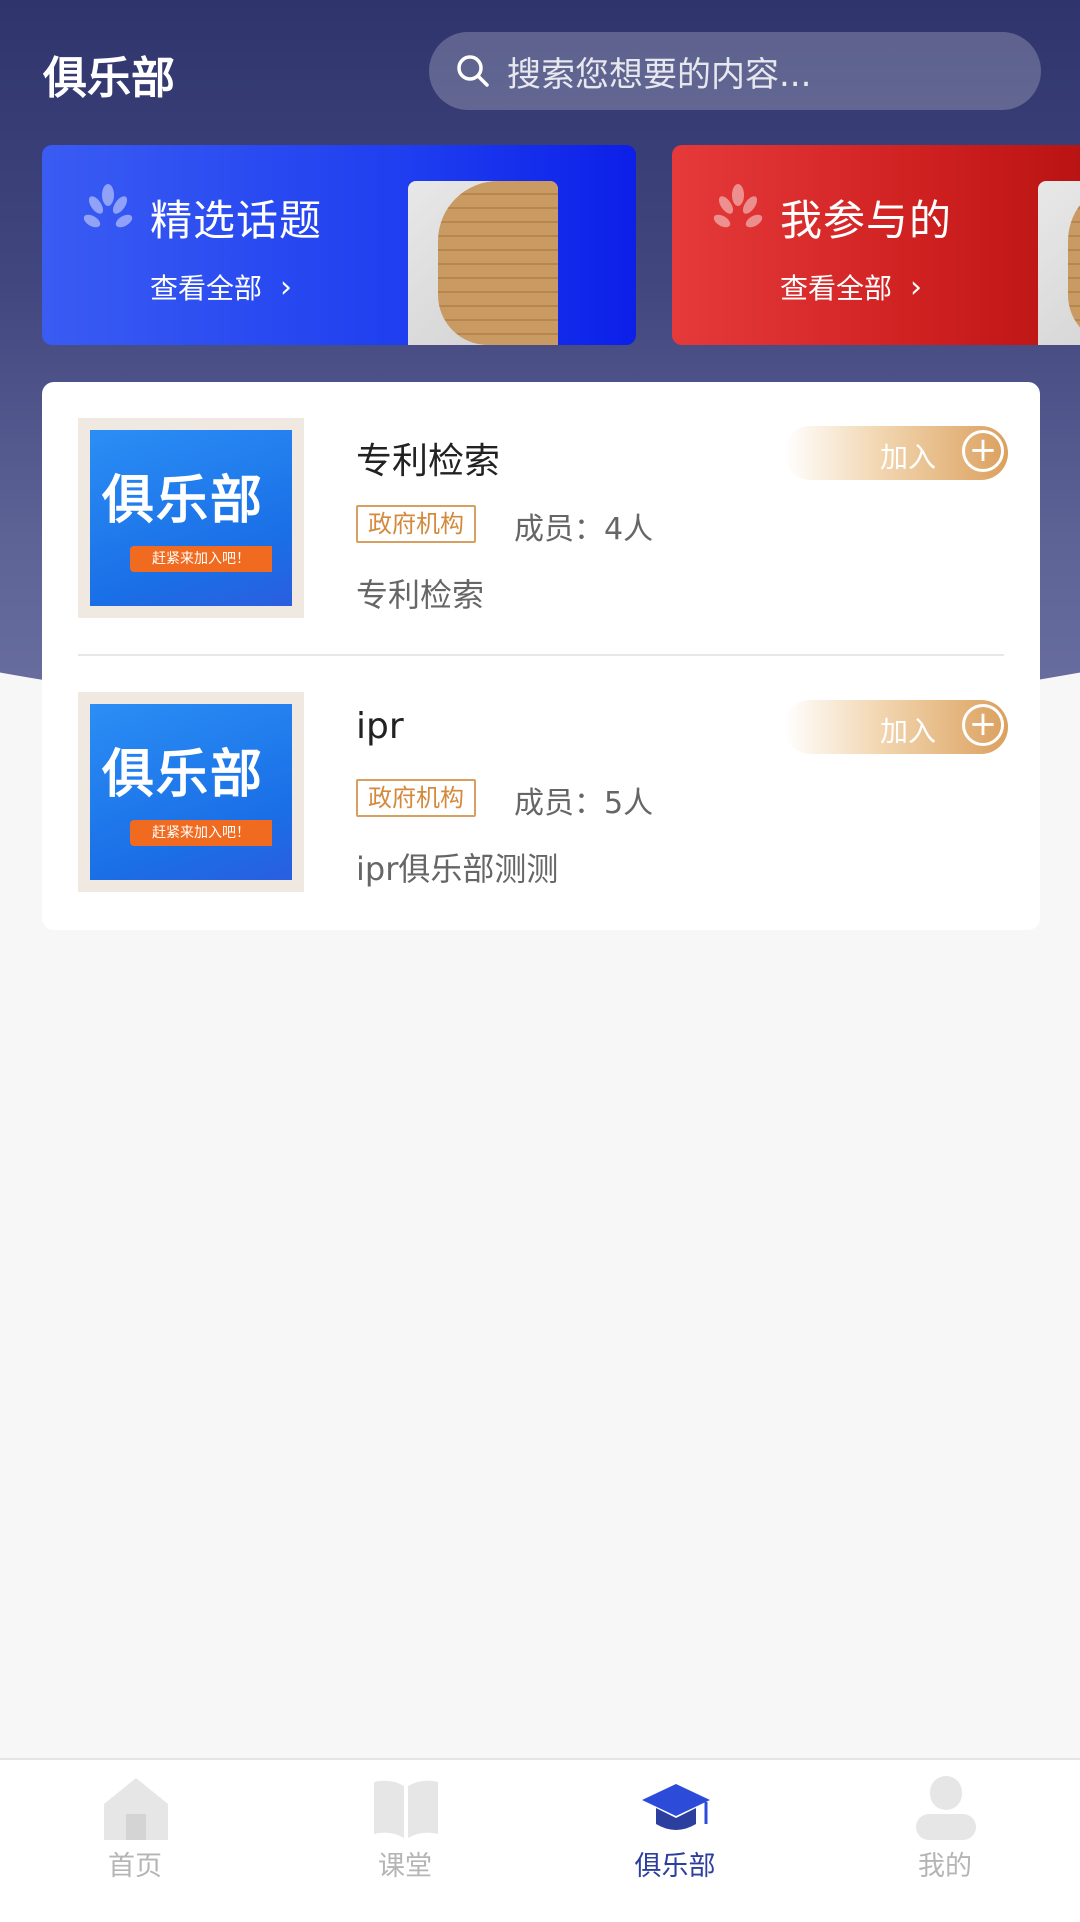 Image resolution: width=1080 pixels, height=1922 pixels. I want to click on tab-label: 课堂, so click(405, 1866).